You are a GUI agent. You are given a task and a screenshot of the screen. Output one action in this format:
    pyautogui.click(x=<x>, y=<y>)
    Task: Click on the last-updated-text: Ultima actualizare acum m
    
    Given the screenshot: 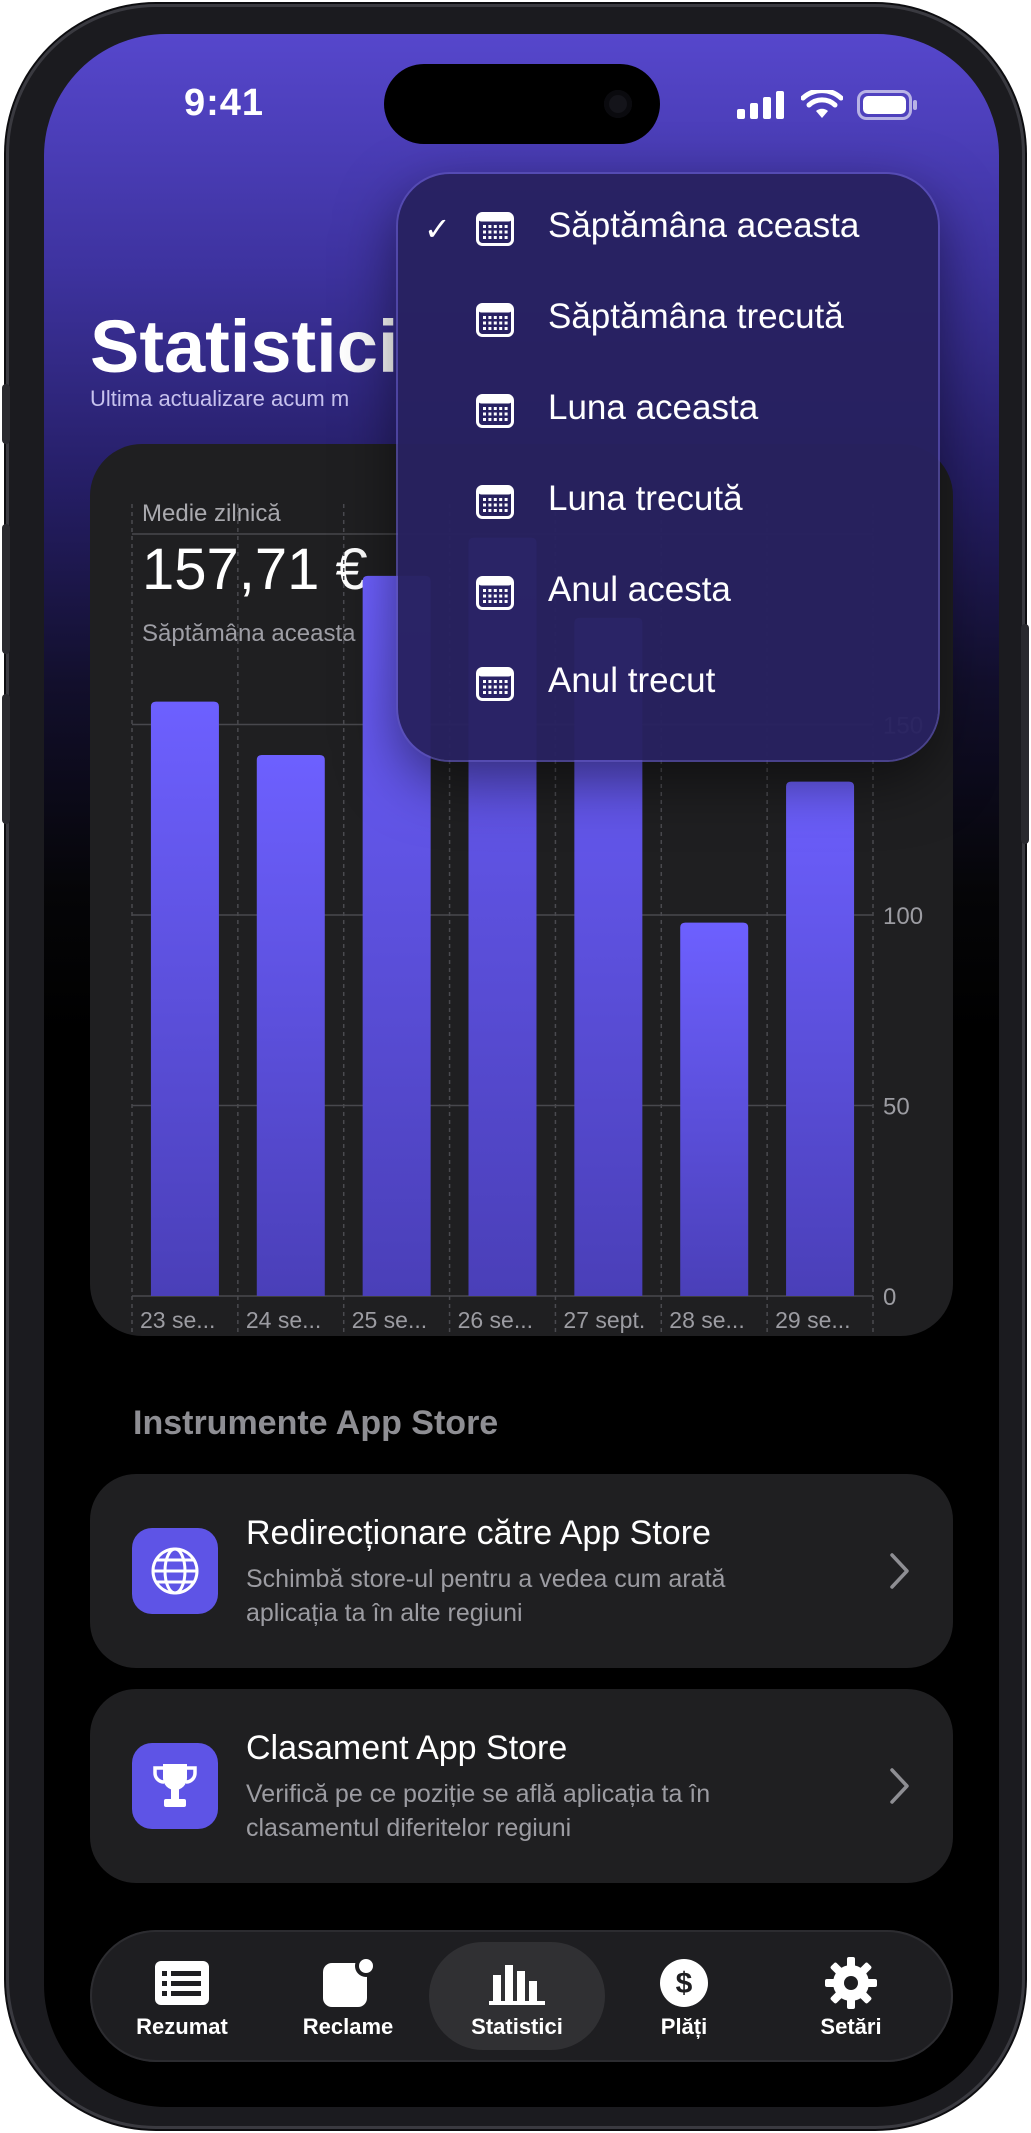 What is the action you would take?
    pyautogui.click(x=220, y=398)
    